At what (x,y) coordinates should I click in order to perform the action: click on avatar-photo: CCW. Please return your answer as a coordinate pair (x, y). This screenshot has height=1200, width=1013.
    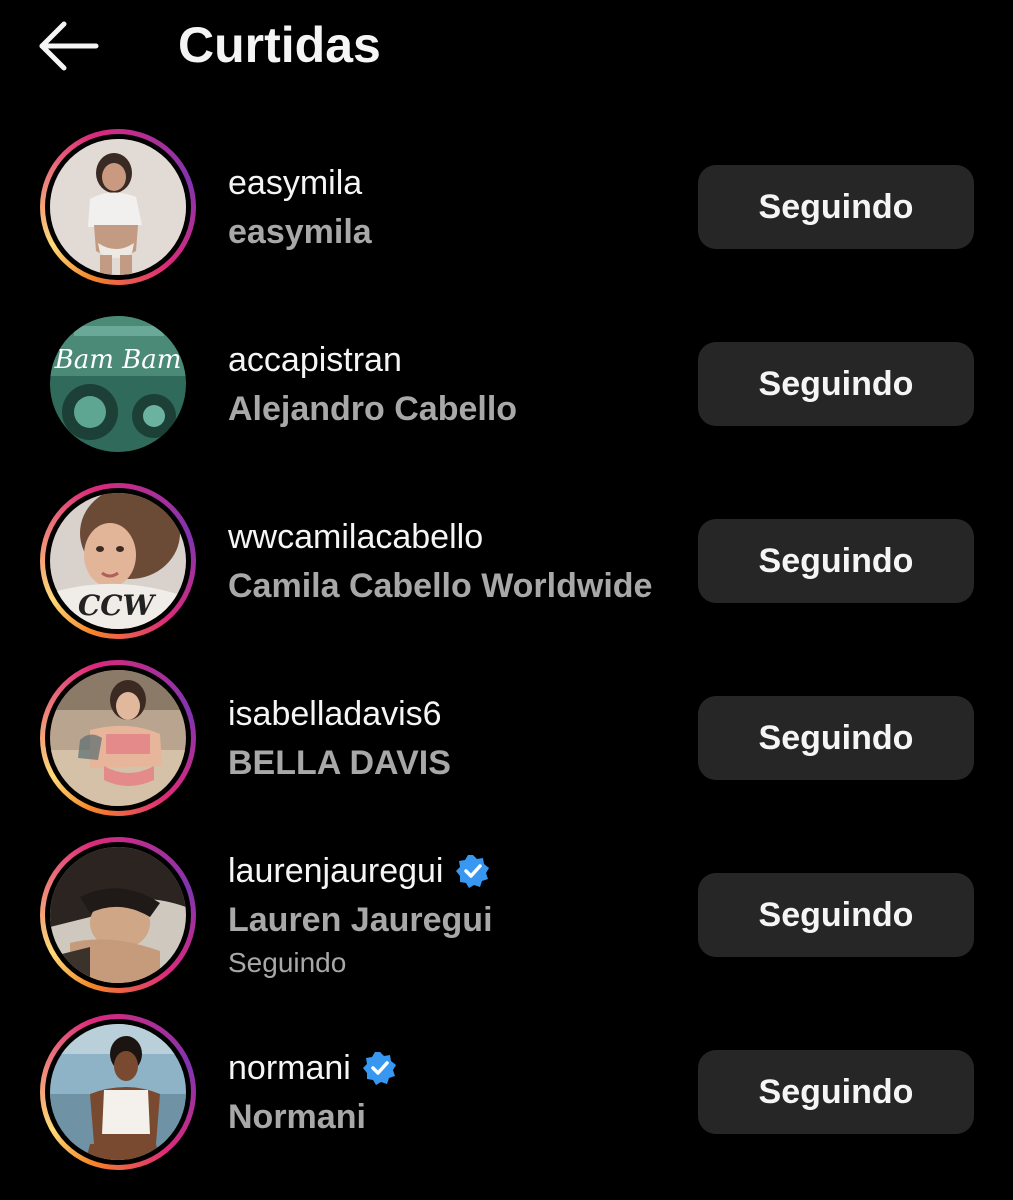
    Looking at the image, I should click on (118, 561).